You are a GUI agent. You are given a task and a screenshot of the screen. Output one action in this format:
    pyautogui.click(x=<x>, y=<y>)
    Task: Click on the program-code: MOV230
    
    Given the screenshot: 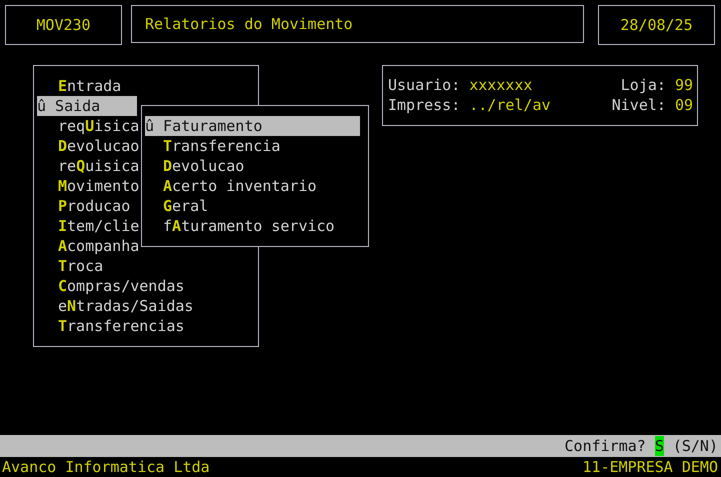 What is the action you would take?
    pyautogui.click(x=63, y=25)
    